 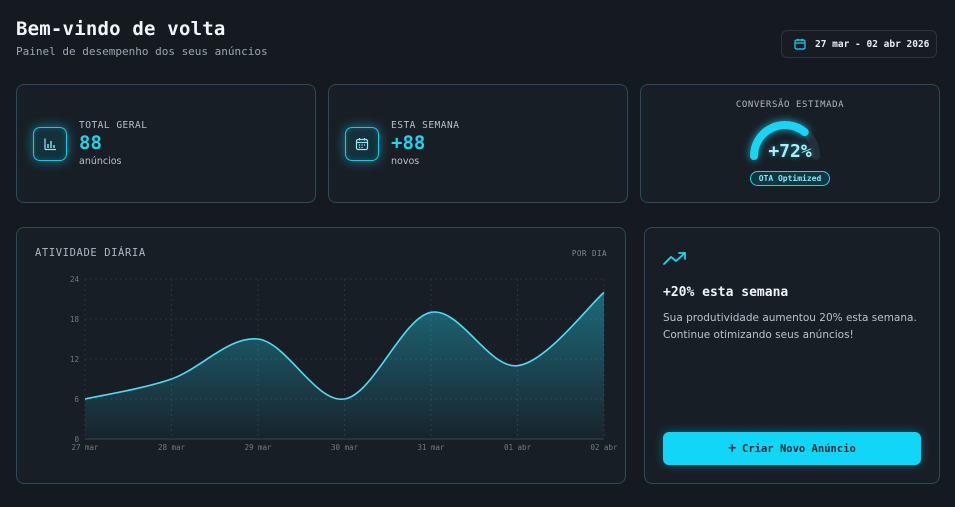 I want to click on bar-chart-icon, so click(x=50, y=144).